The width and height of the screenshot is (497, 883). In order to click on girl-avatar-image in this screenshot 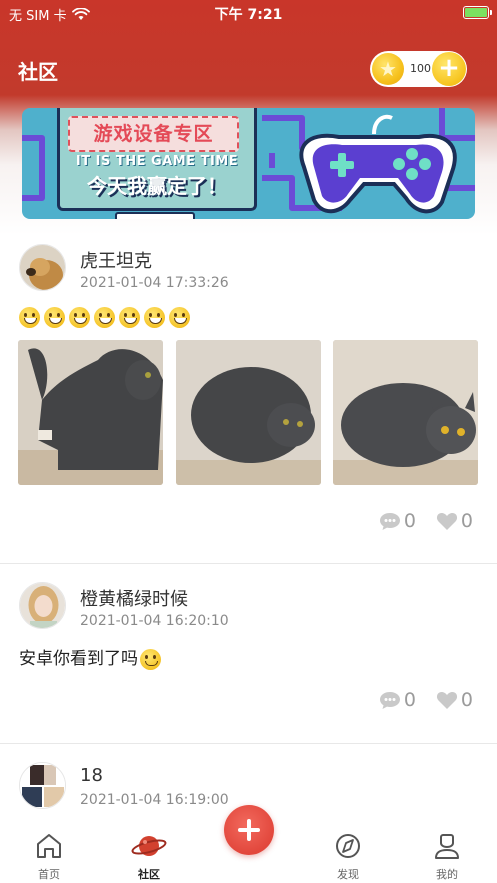, I will do `click(42, 605)`.